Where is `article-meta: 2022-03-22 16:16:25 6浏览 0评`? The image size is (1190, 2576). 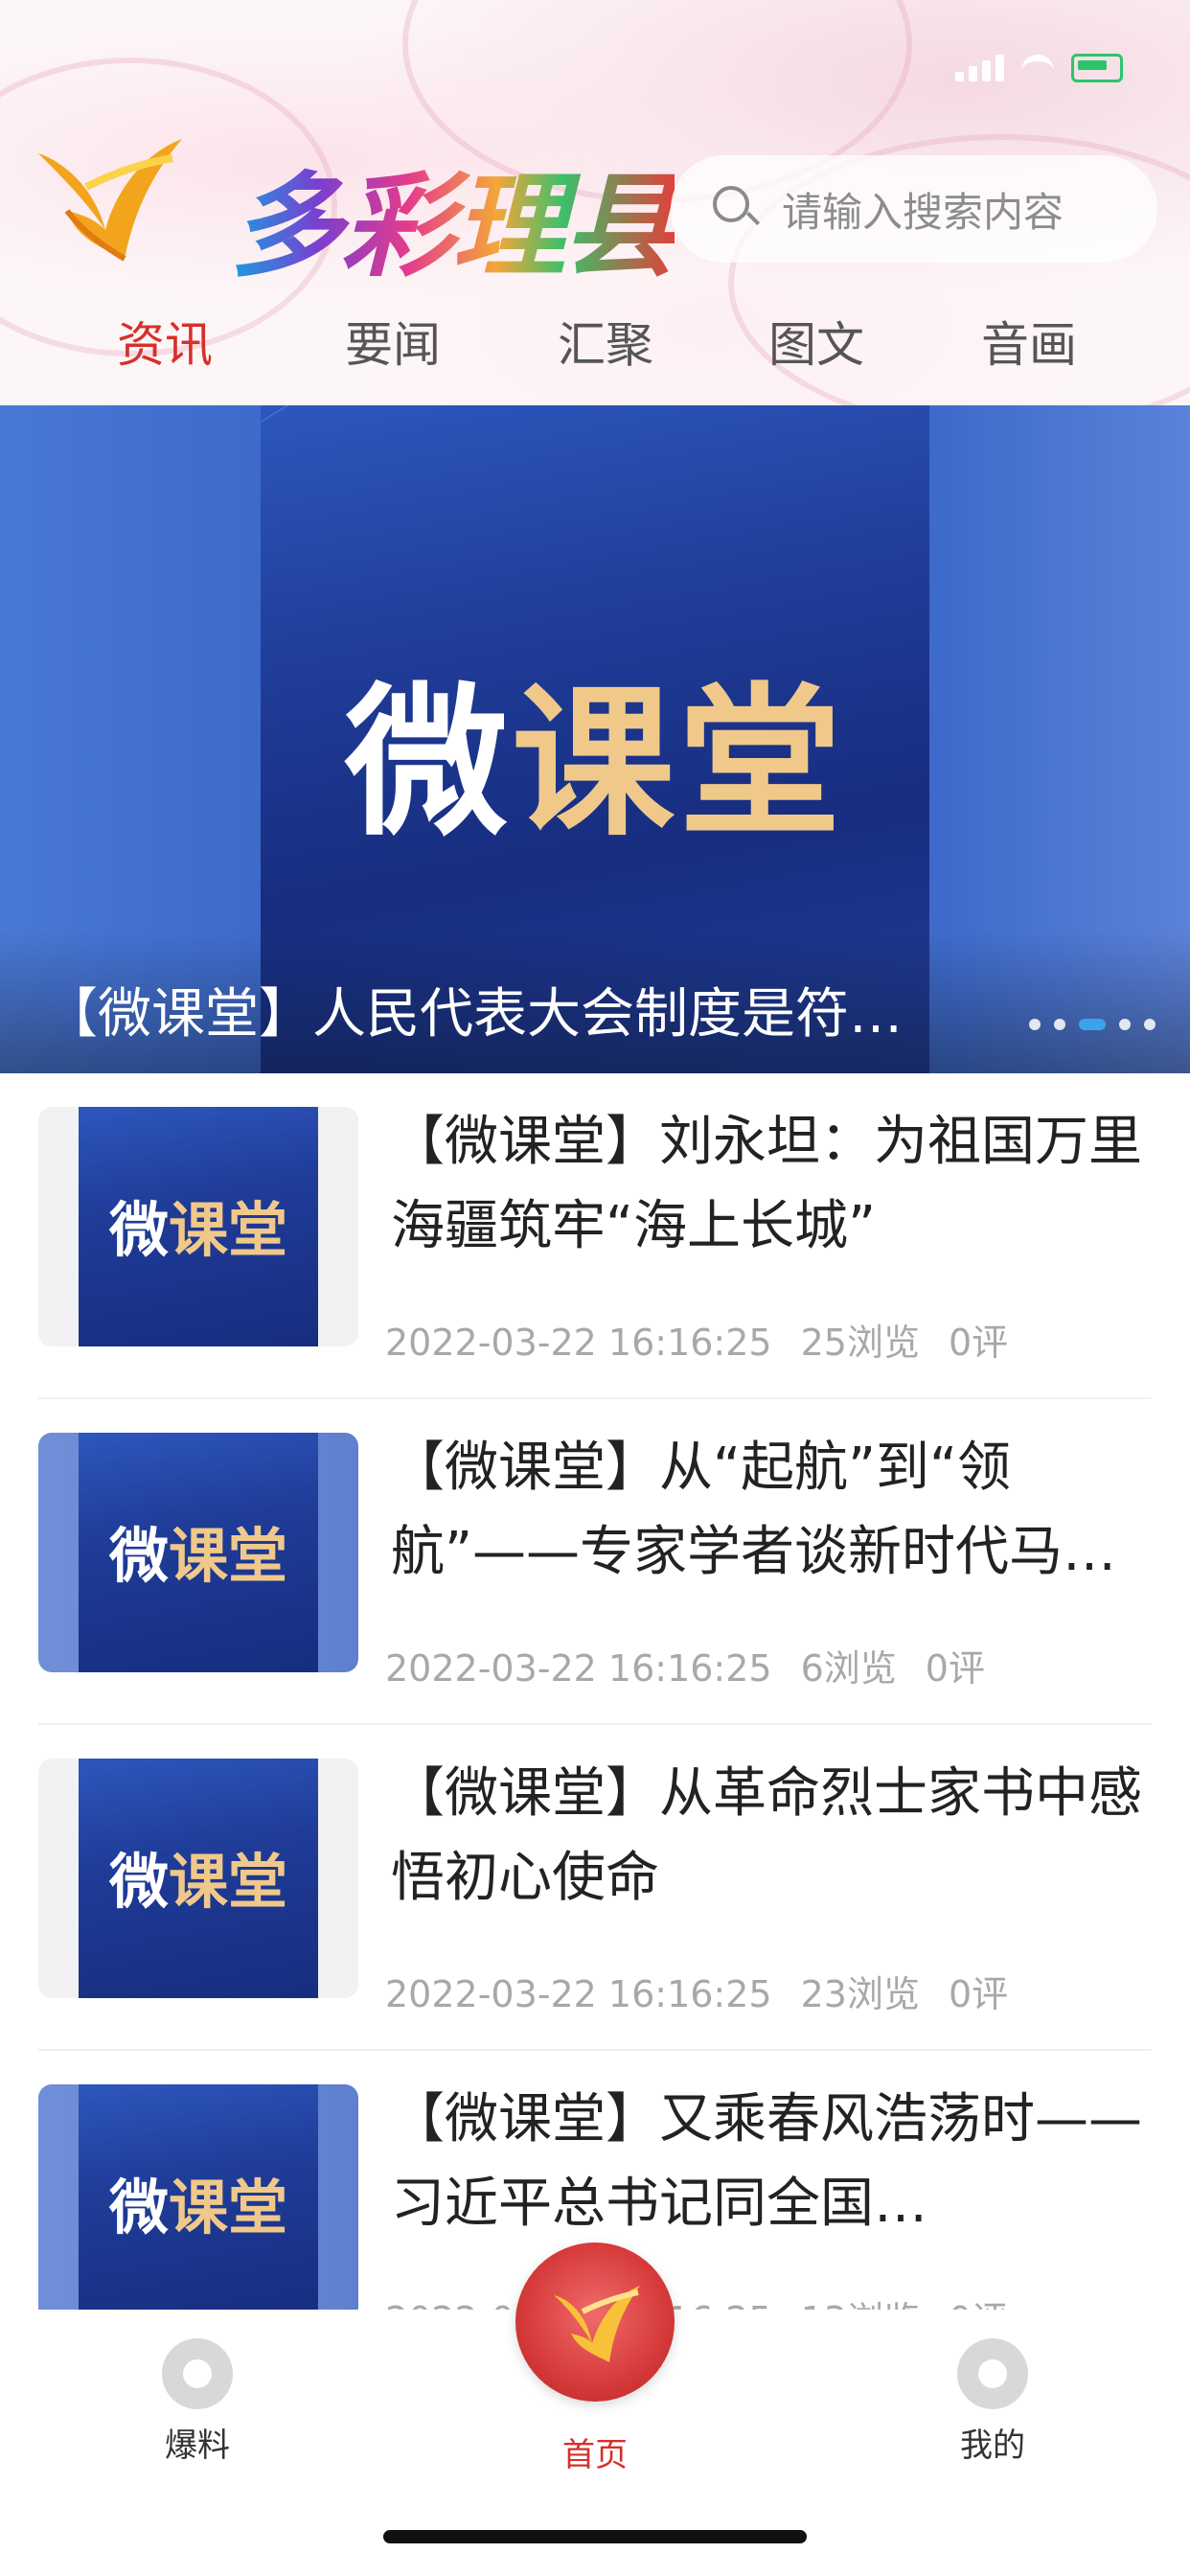 article-meta: 2022-03-22 16:16:25 6浏览 0评 is located at coordinates (700, 1665).